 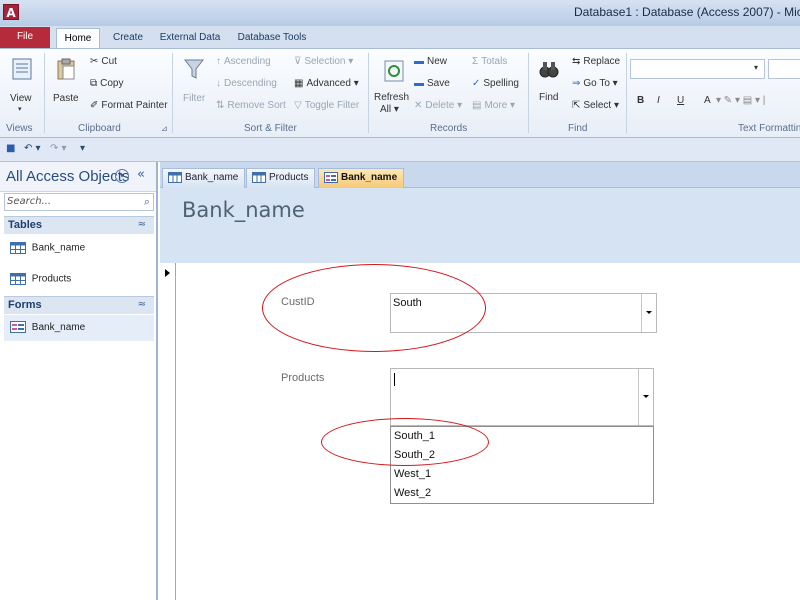 What do you see at coordinates (94, 83) in the screenshot?
I see `copy-icon: ⧉` at bounding box center [94, 83].